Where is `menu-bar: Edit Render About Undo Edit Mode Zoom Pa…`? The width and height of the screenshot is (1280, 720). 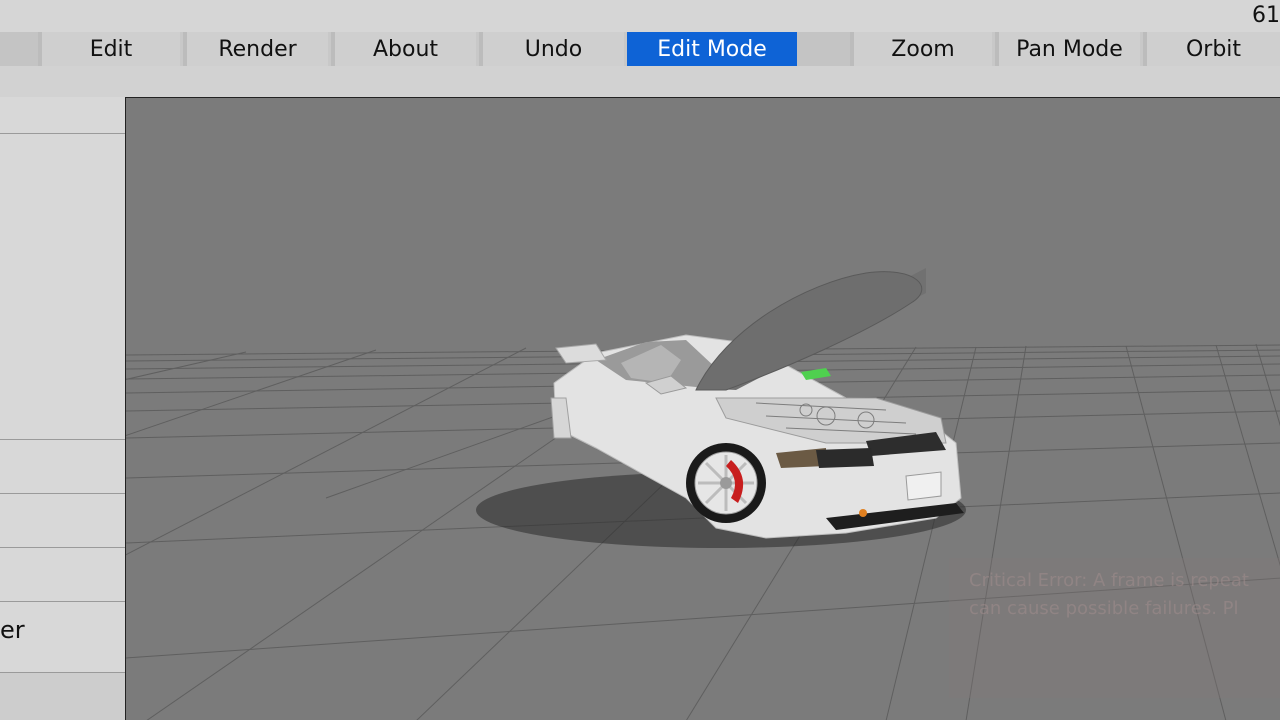
menu-bar: Edit Render About Undo Edit Mode Zoom Pa… is located at coordinates (640, 49).